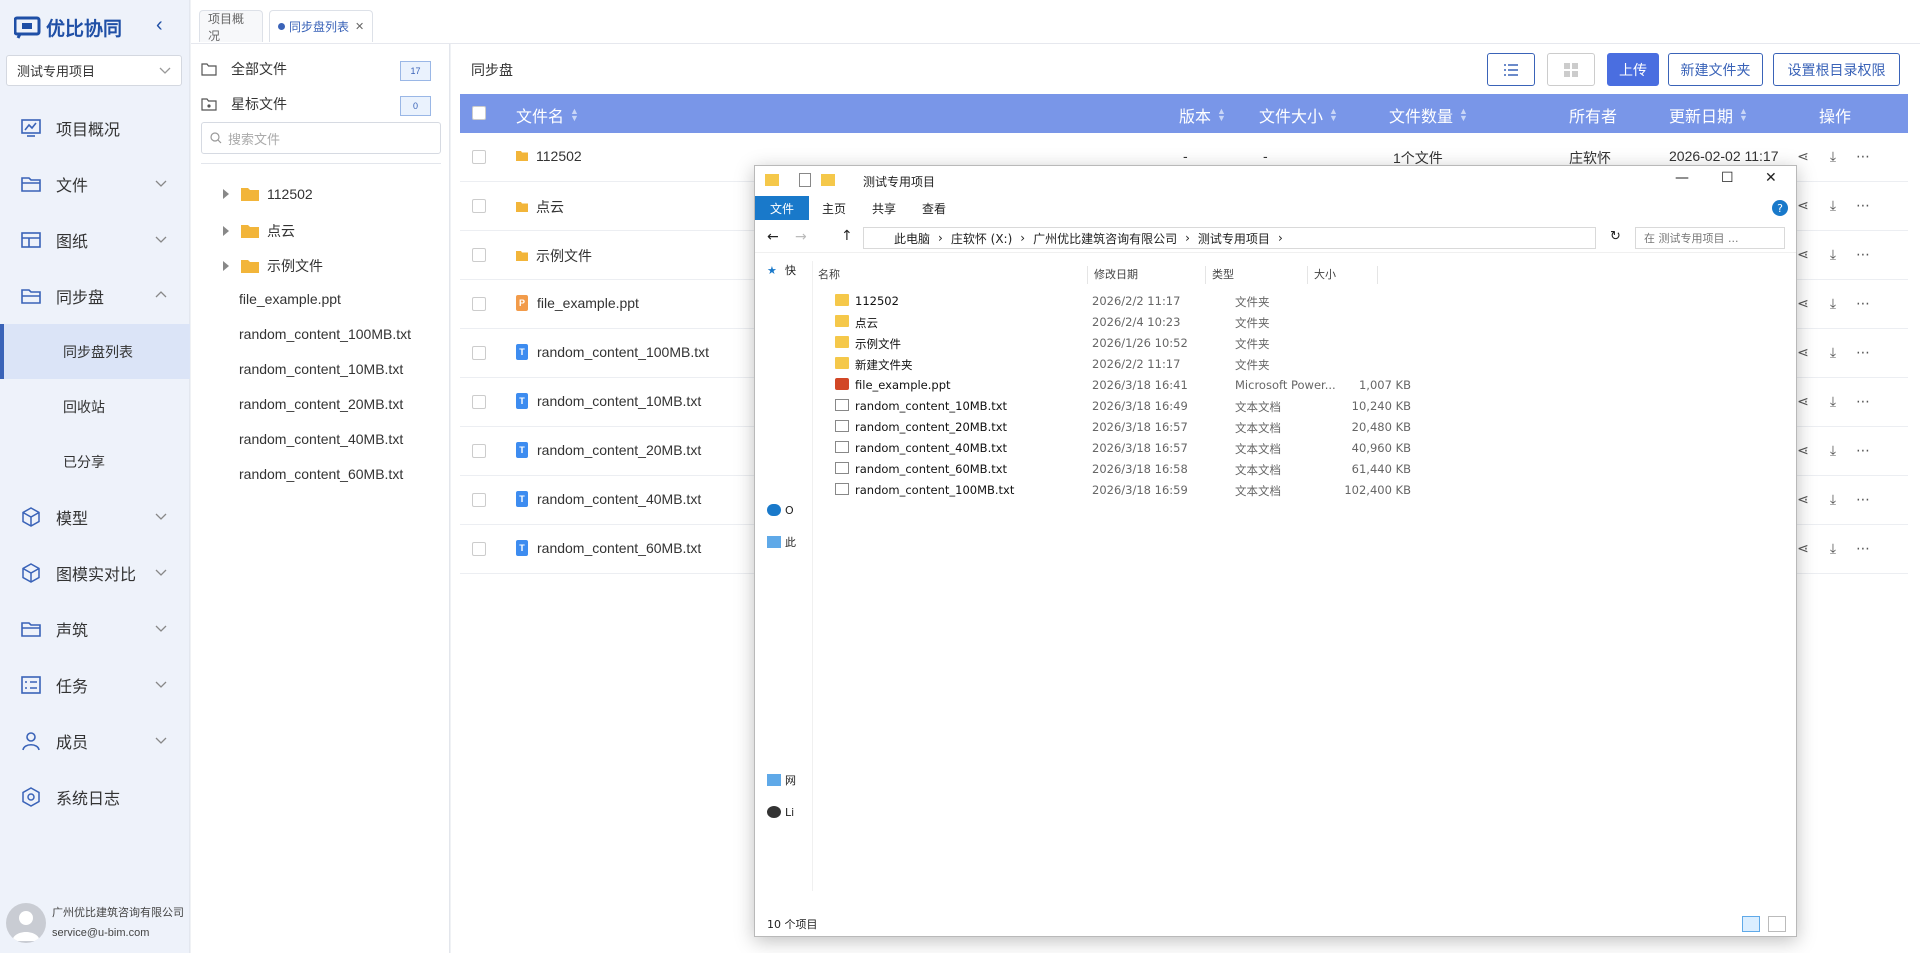 The height and width of the screenshot is (953, 1920). What do you see at coordinates (912, 238) in the screenshot?
I see `path-segment: 此电脑` at bounding box center [912, 238].